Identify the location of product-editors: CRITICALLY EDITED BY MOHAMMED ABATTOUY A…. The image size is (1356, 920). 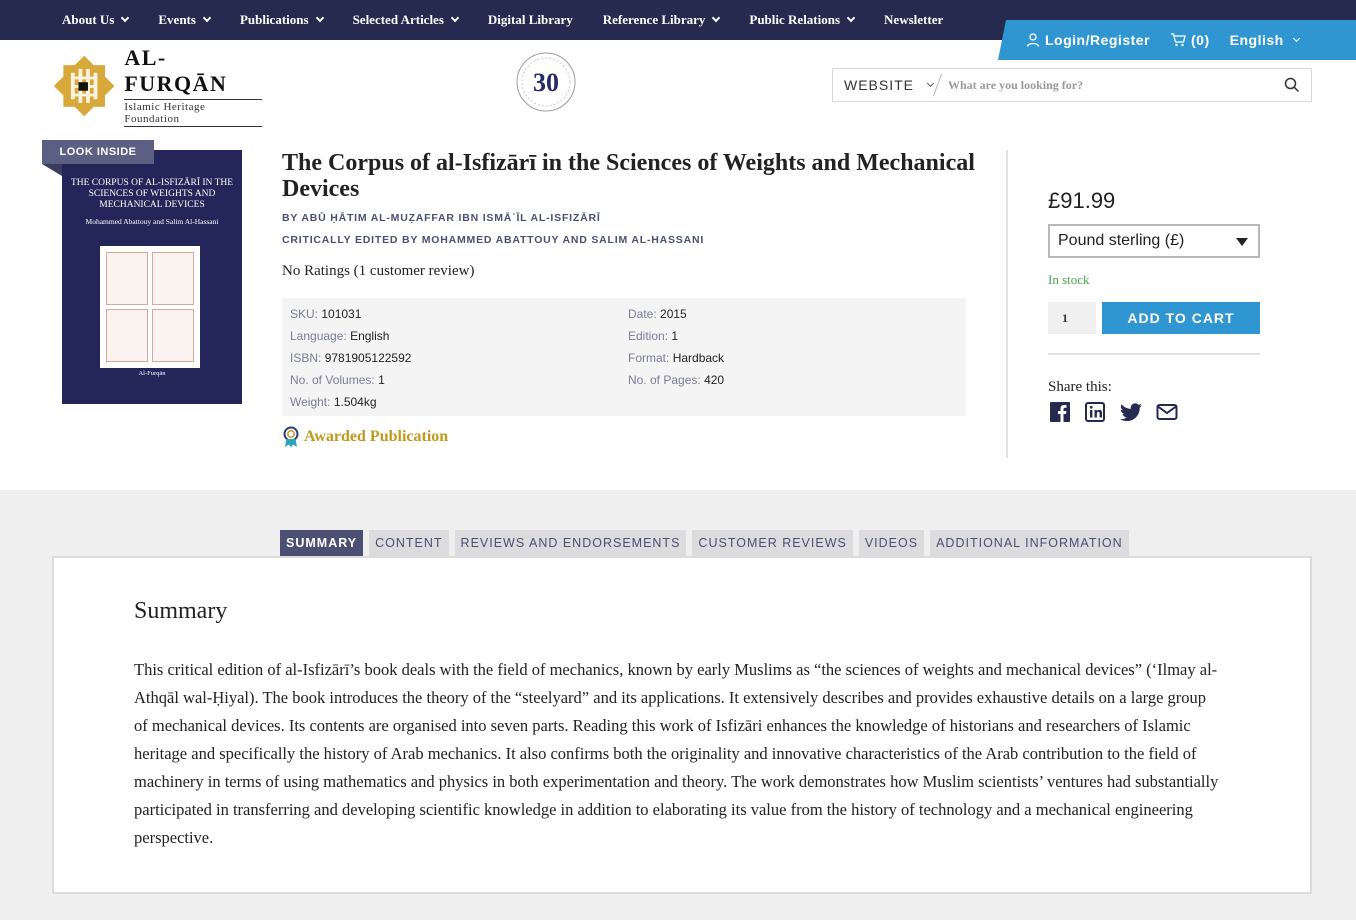
(493, 240).